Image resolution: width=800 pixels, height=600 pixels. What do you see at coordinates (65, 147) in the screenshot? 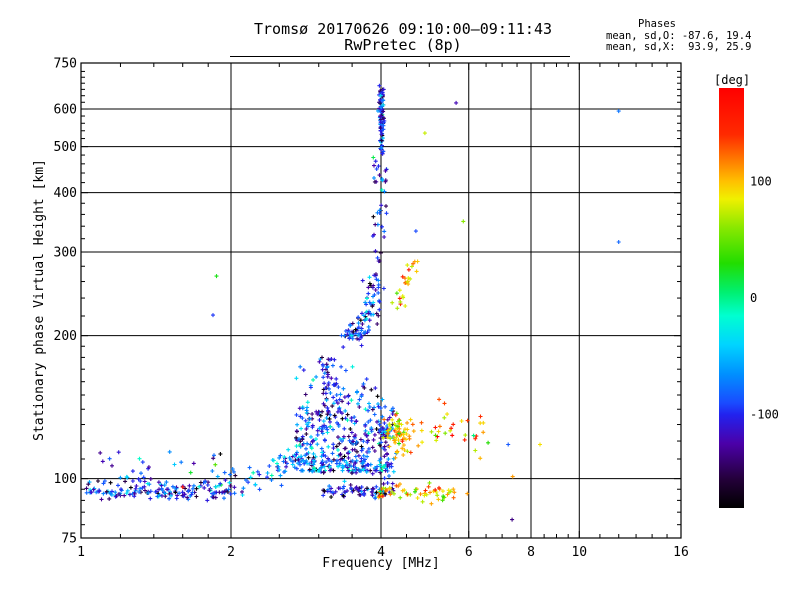
I see `tick-label: 500` at bounding box center [65, 147].